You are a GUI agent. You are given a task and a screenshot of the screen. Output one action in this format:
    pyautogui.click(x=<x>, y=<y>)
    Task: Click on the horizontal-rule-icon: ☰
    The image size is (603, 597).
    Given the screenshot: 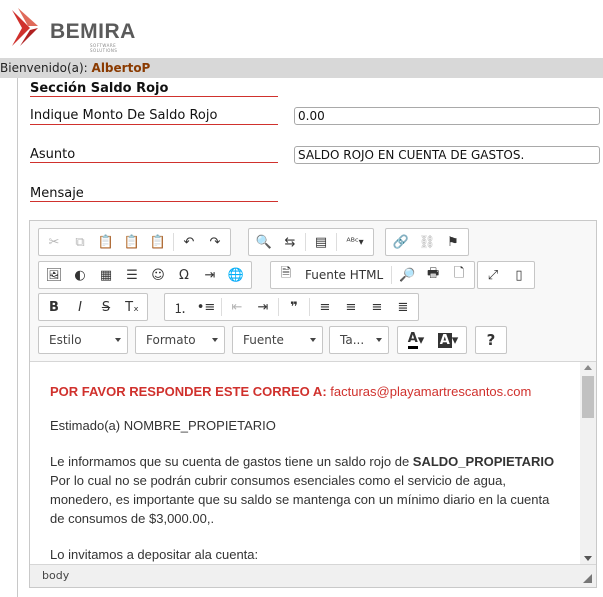 What is the action you would take?
    pyautogui.click(x=132, y=275)
    